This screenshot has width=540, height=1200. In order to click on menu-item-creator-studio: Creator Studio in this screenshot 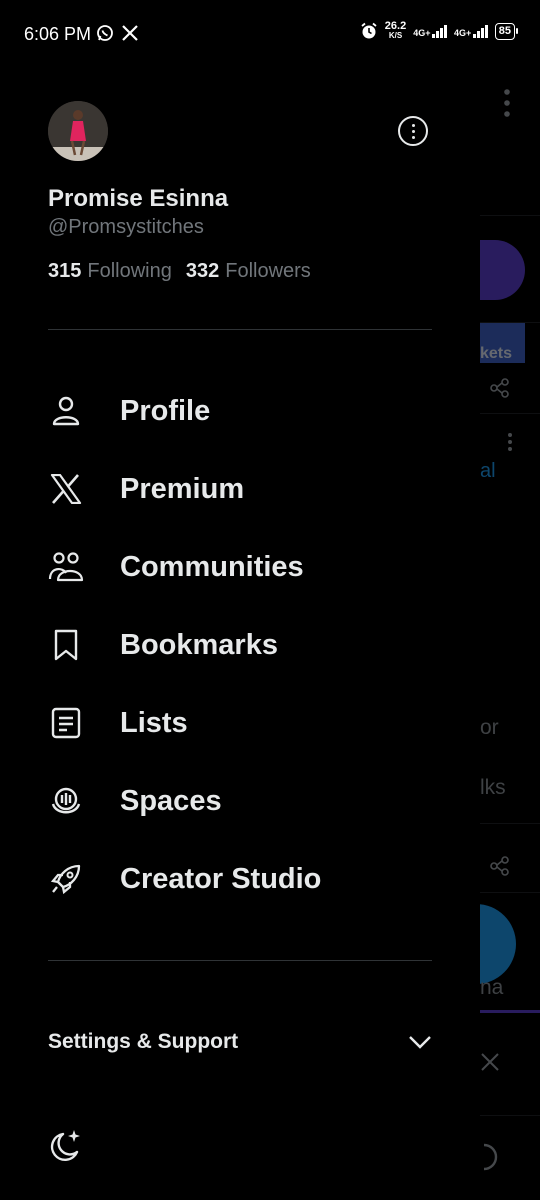, I will do `click(240, 879)`.